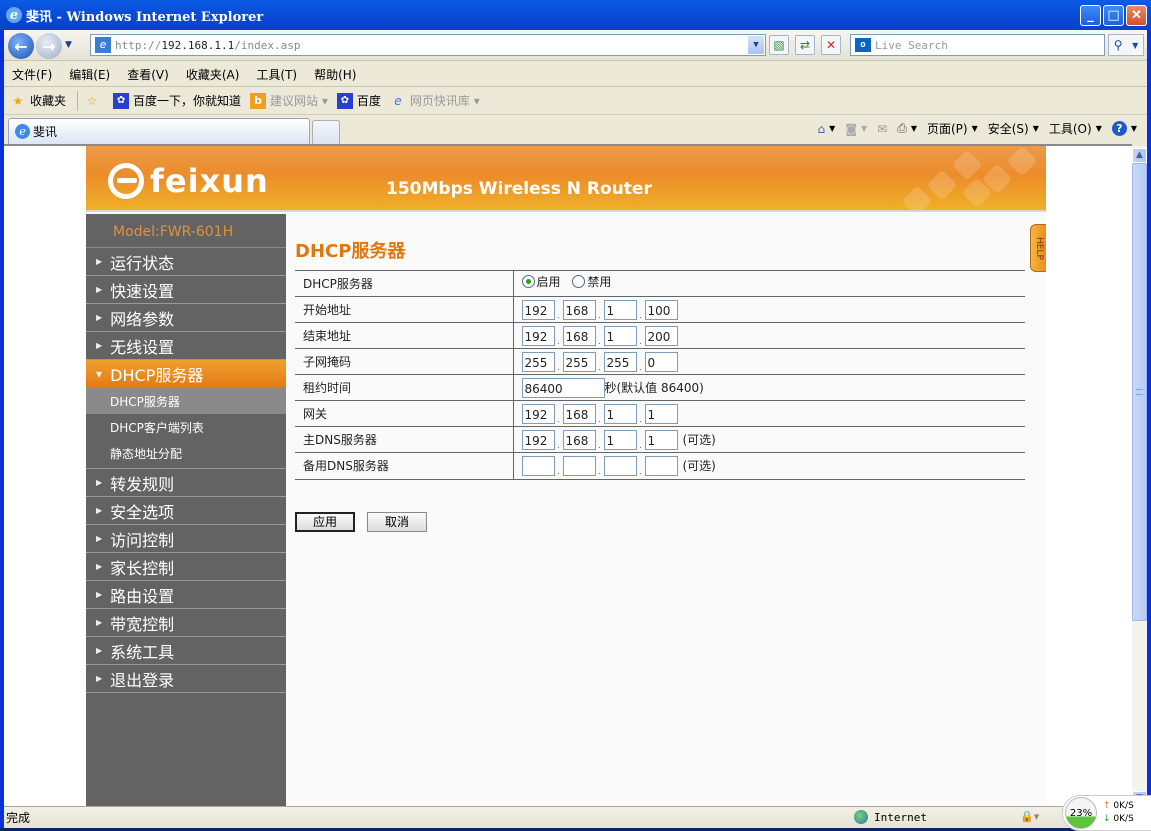 Image resolution: width=1151 pixels, height=831 pixels. Describe the element at coordinates (579, 414) in the screenshot. I see `gateway-octet-2: 168` at that location.